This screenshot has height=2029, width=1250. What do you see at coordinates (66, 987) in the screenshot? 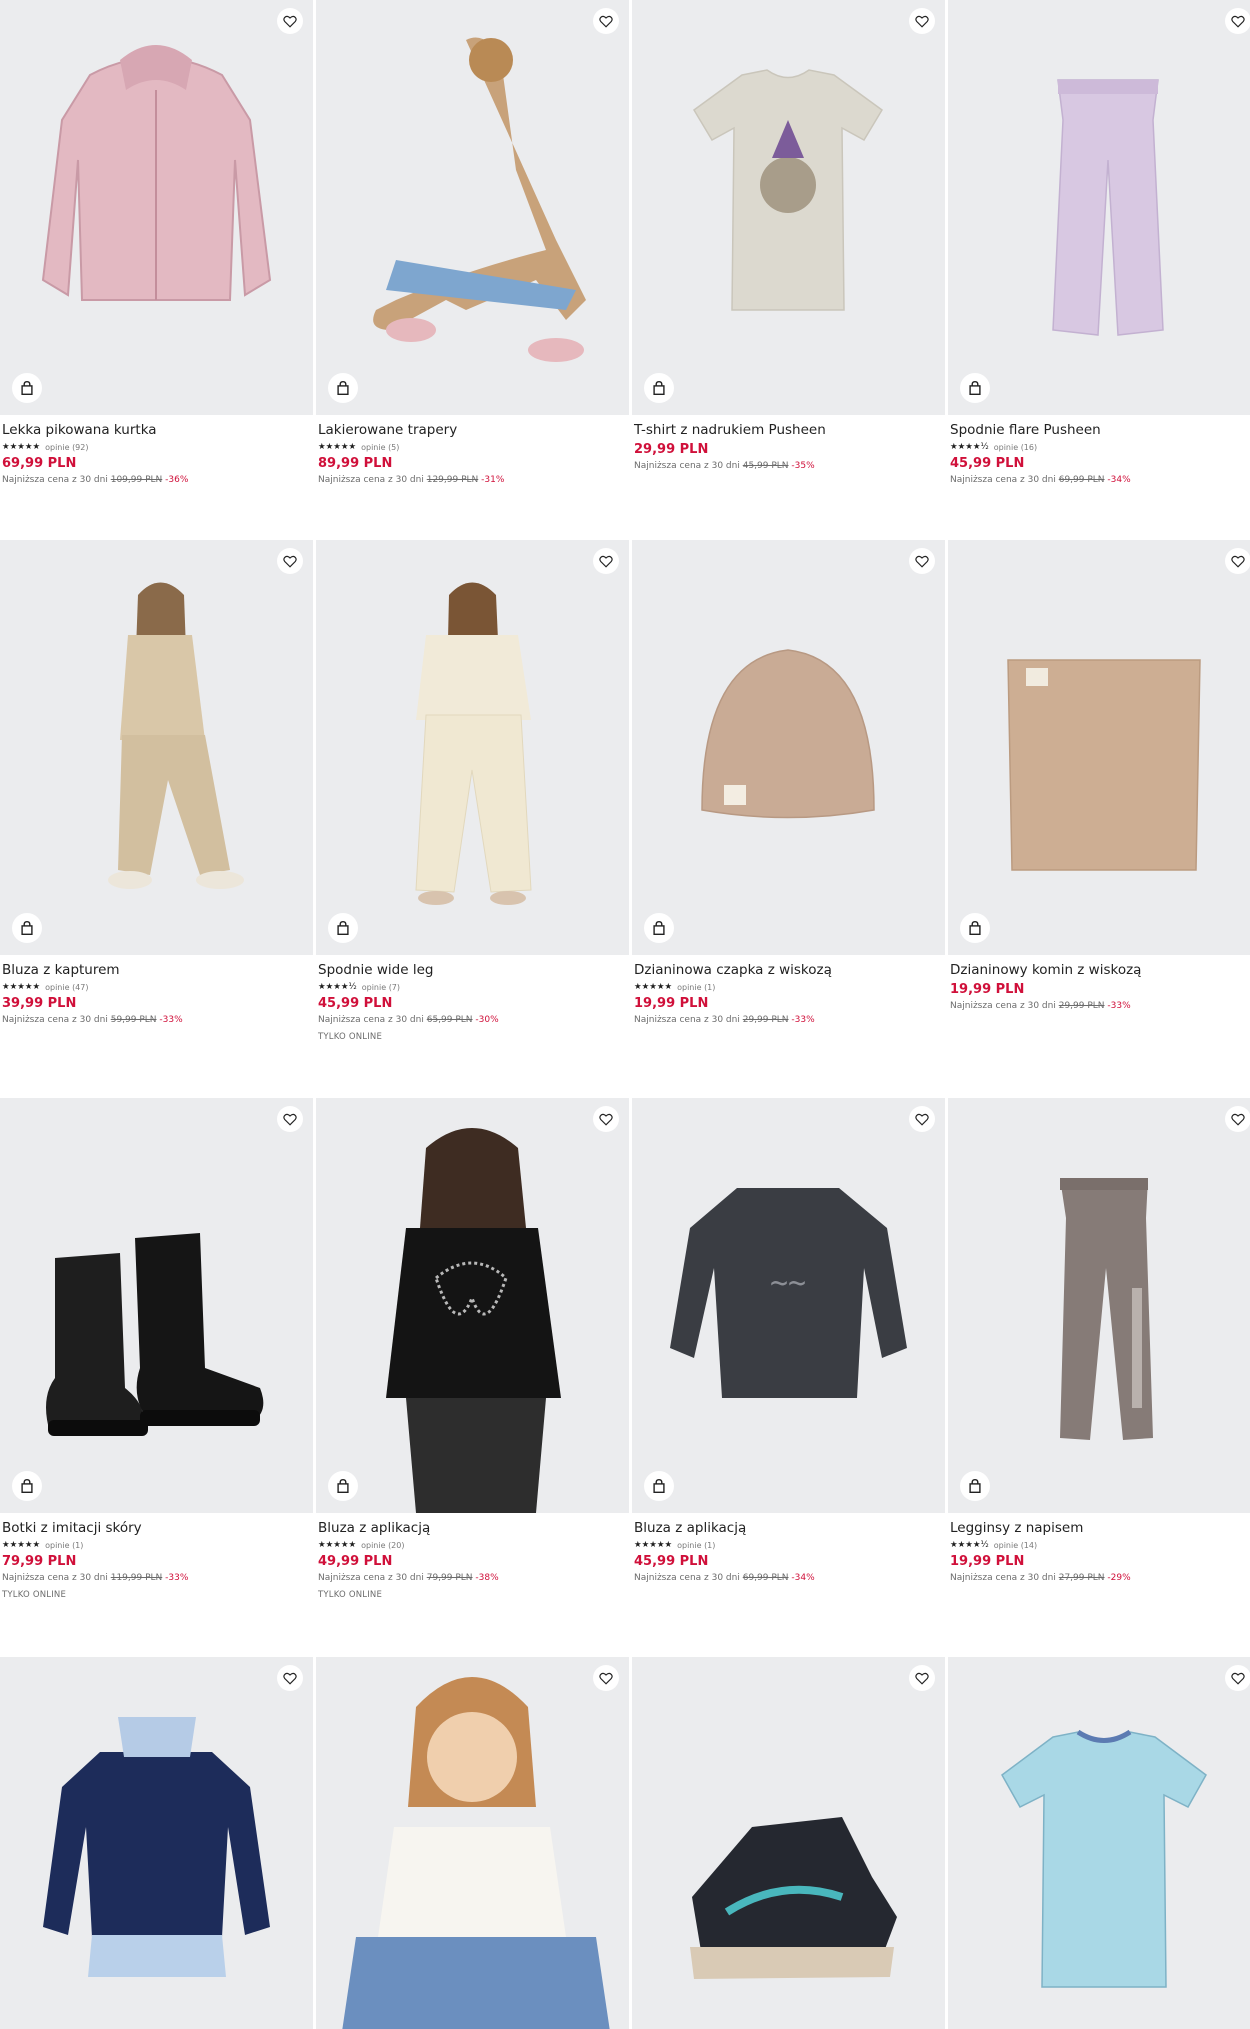
I see `reviews-count: opinie (47)` at bounding box center [66, 987].